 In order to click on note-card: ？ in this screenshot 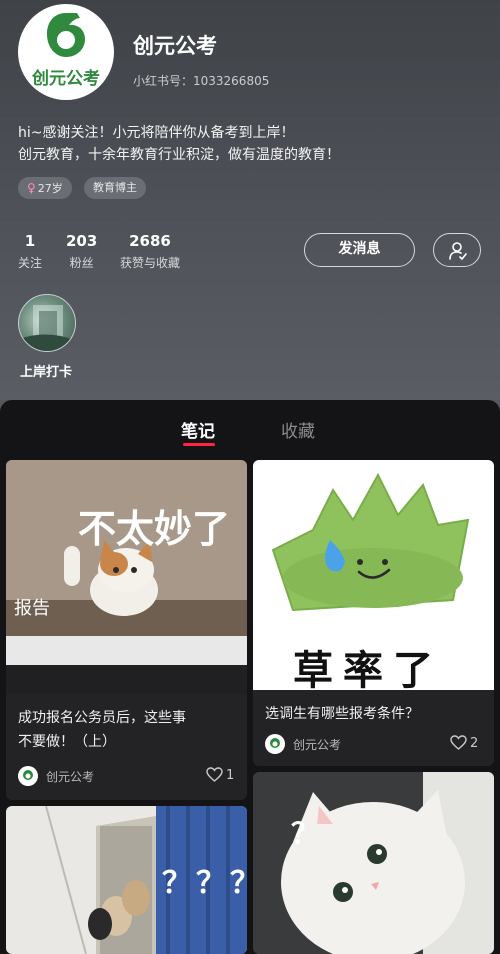, I will do `click(373, 863)`.